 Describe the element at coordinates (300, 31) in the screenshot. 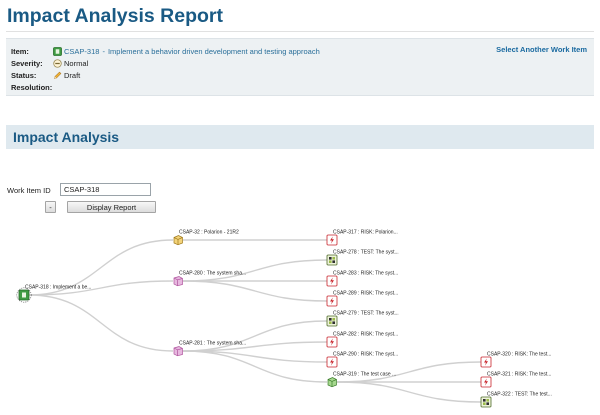

I see `title-divider` at that location.